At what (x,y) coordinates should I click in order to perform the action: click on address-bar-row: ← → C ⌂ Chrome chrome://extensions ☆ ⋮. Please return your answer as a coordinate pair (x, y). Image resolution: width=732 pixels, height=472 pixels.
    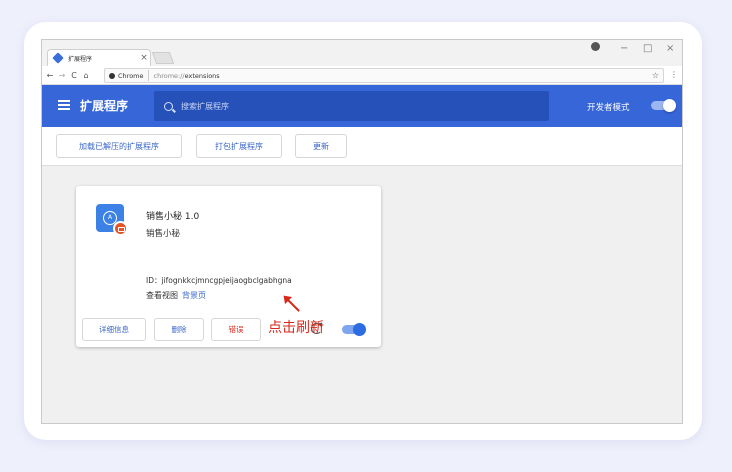
    Looking at the image, I should click on (362, 75).